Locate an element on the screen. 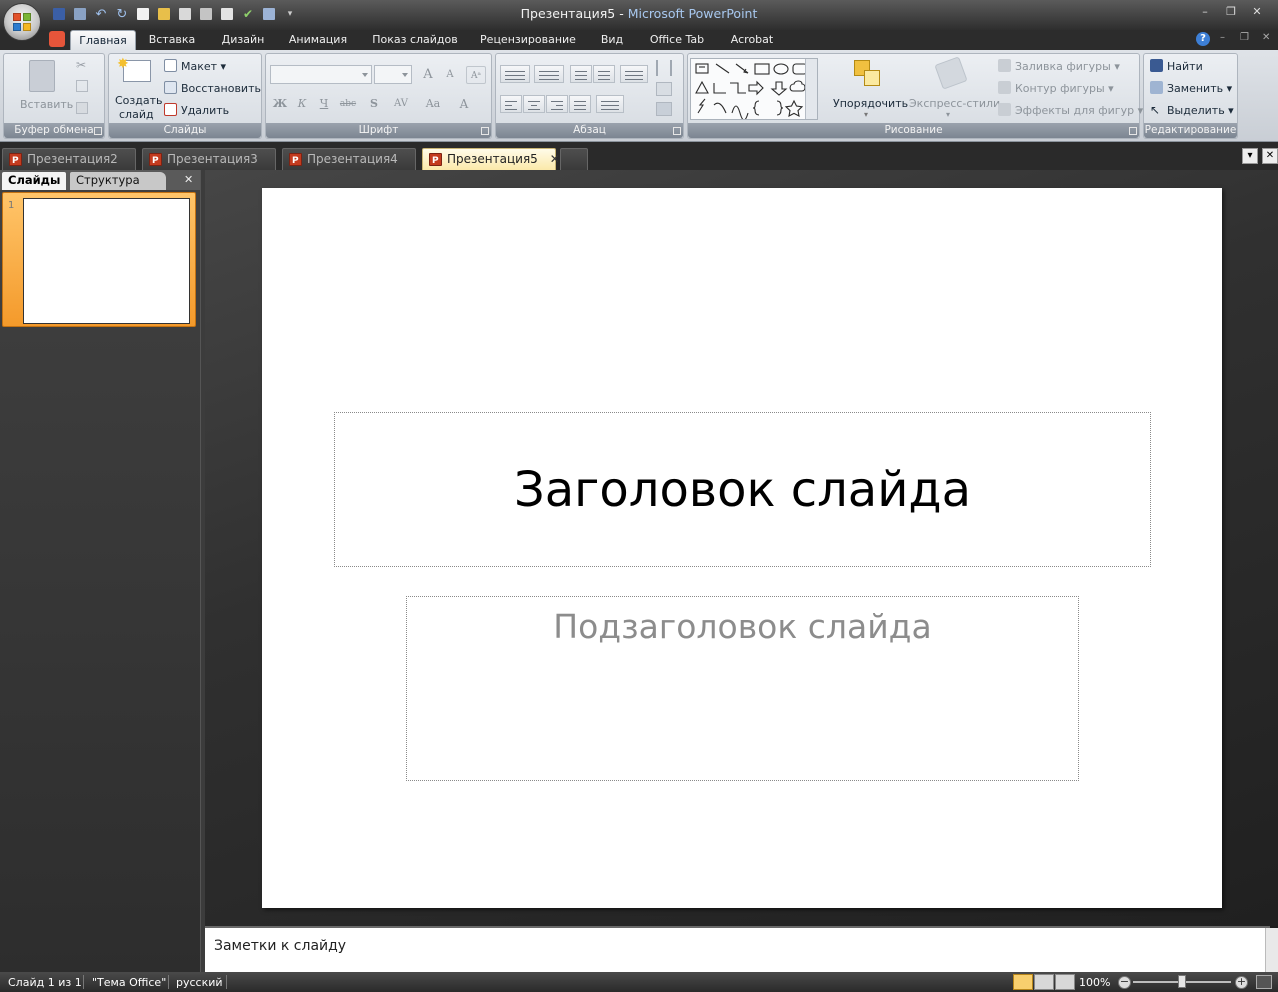 The image size is (1278, 992). close-pane-icon: ✕ is located at coordinates (188, 179).